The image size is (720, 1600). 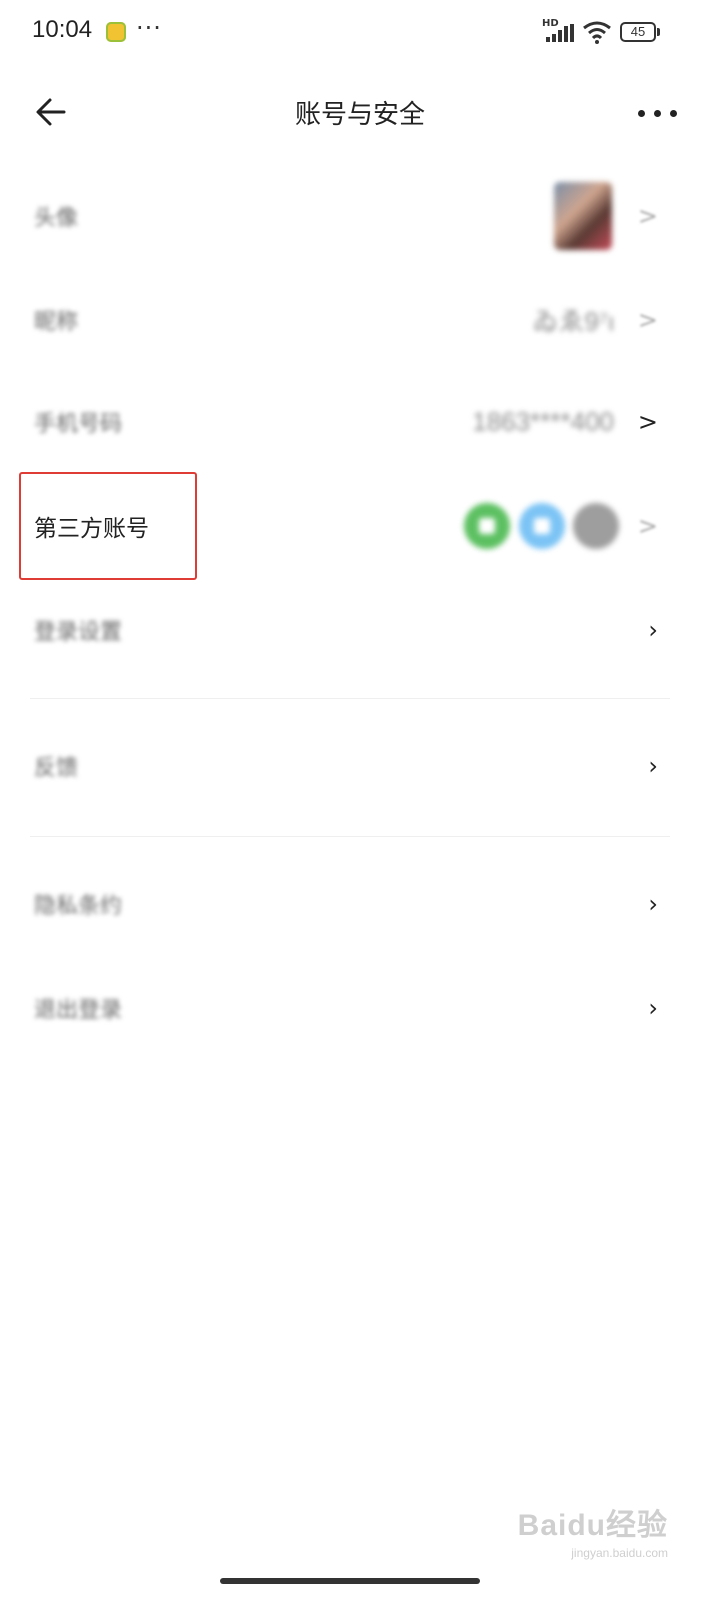 What do you see at coordinates (619, 1553) in the screenshot?
I see `watermark-url: jingyan.baidu.com` at bounding box center [619, 1553].